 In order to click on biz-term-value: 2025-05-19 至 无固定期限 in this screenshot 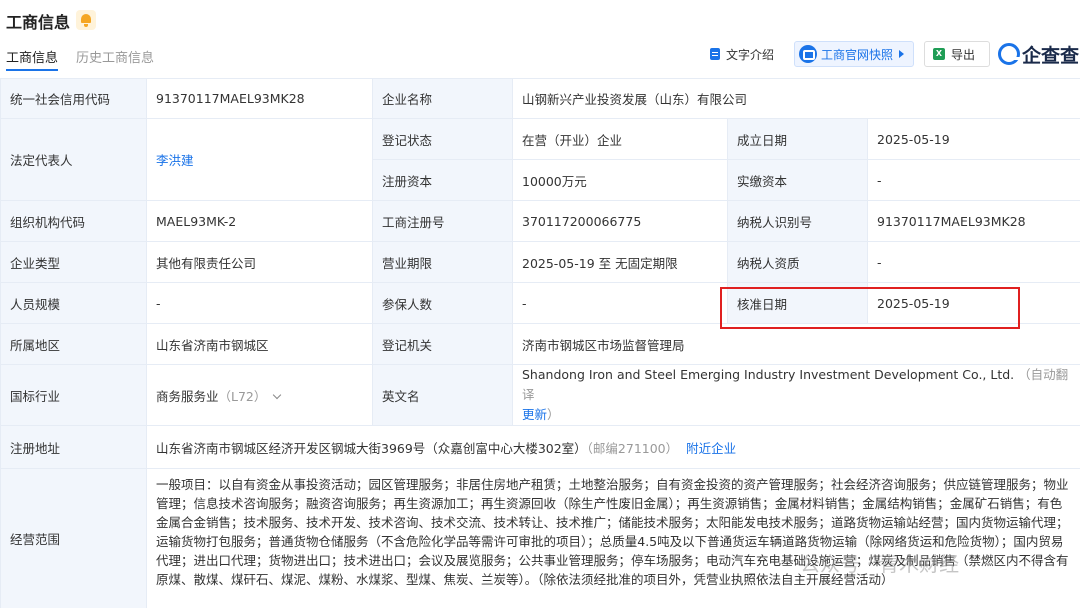, I will do `click(620, 262)`.